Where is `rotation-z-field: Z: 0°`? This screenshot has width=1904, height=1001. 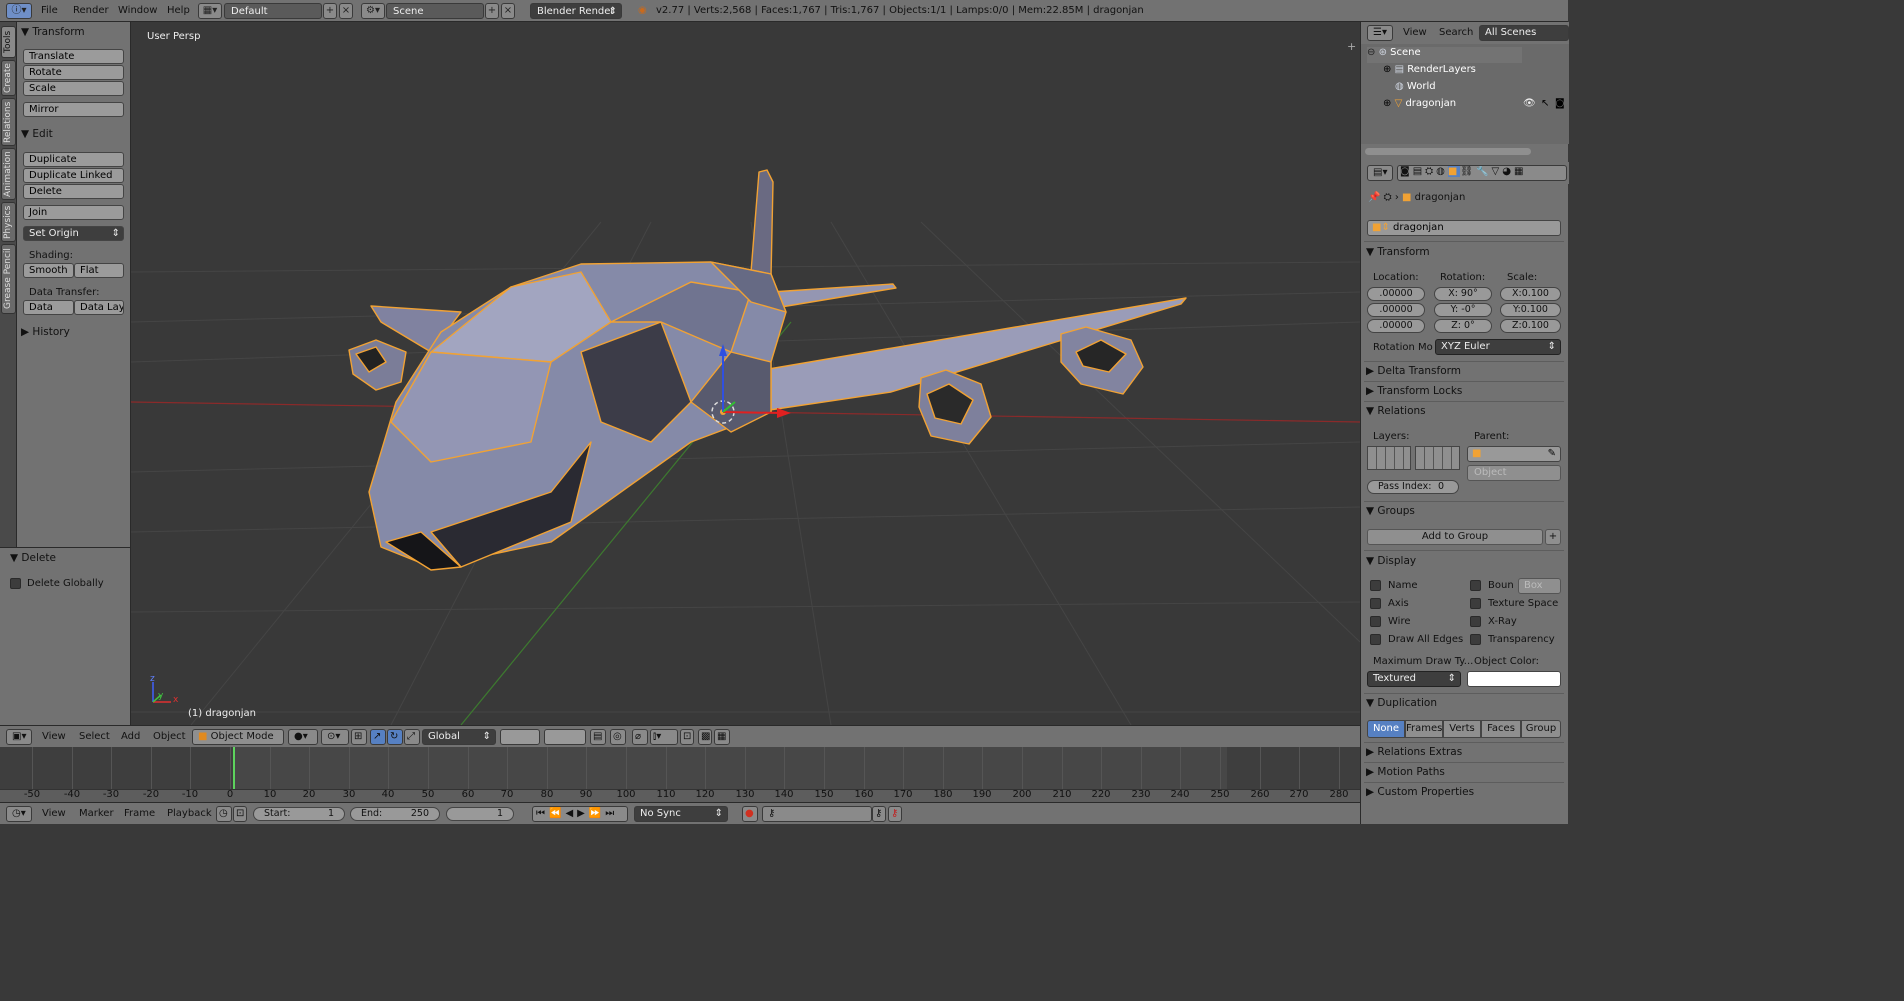
rotation-z-field: Z: 0° is located at coordinates (1463, 326).